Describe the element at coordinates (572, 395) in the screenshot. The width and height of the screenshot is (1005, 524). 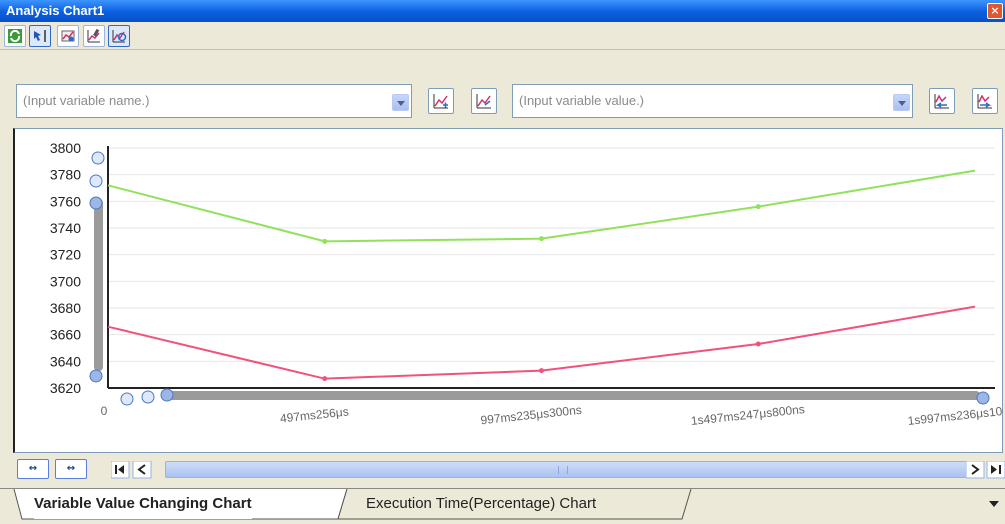
I see `horizontal-chart-scrollbar` at that location.